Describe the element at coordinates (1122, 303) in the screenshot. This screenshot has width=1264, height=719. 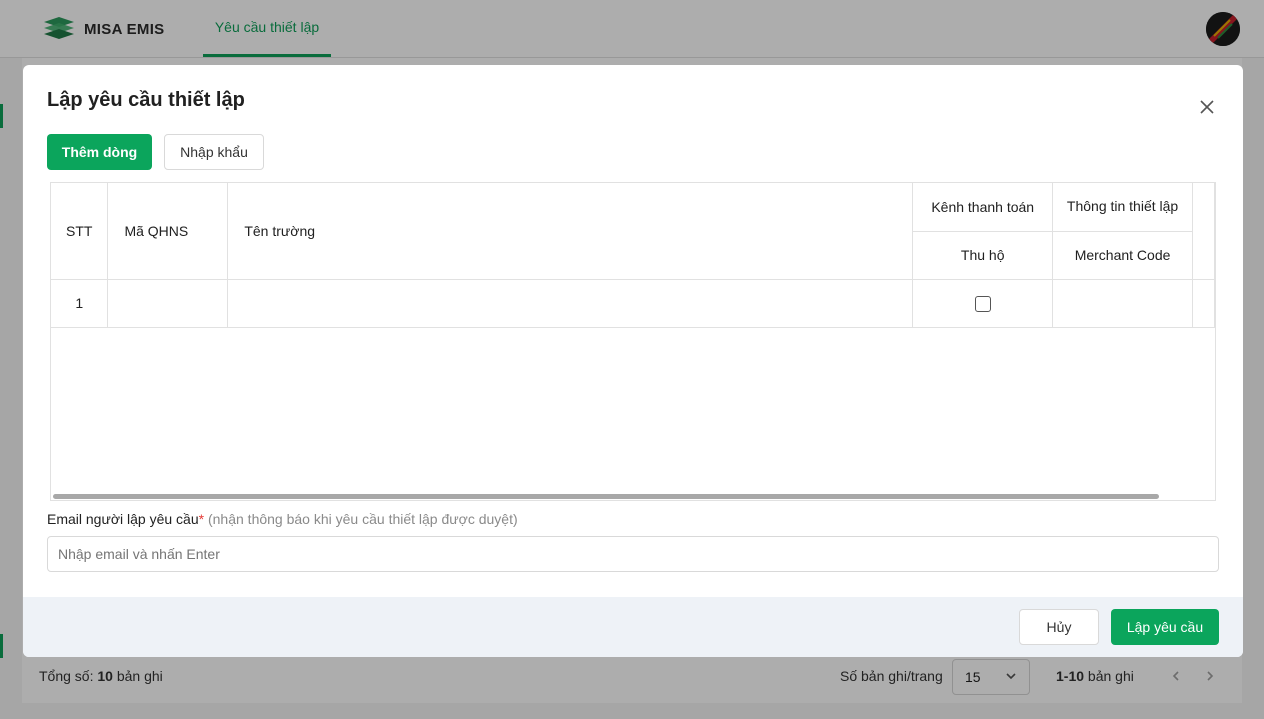
I see `cell-merchant-code` at that location.